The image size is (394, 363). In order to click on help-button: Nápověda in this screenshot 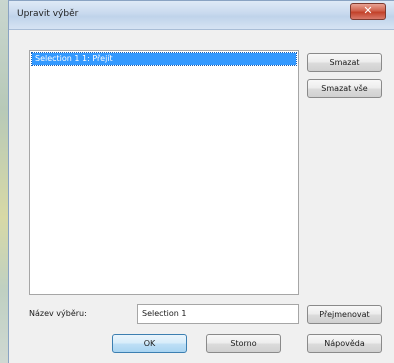, I will do `click(344, 343)`.